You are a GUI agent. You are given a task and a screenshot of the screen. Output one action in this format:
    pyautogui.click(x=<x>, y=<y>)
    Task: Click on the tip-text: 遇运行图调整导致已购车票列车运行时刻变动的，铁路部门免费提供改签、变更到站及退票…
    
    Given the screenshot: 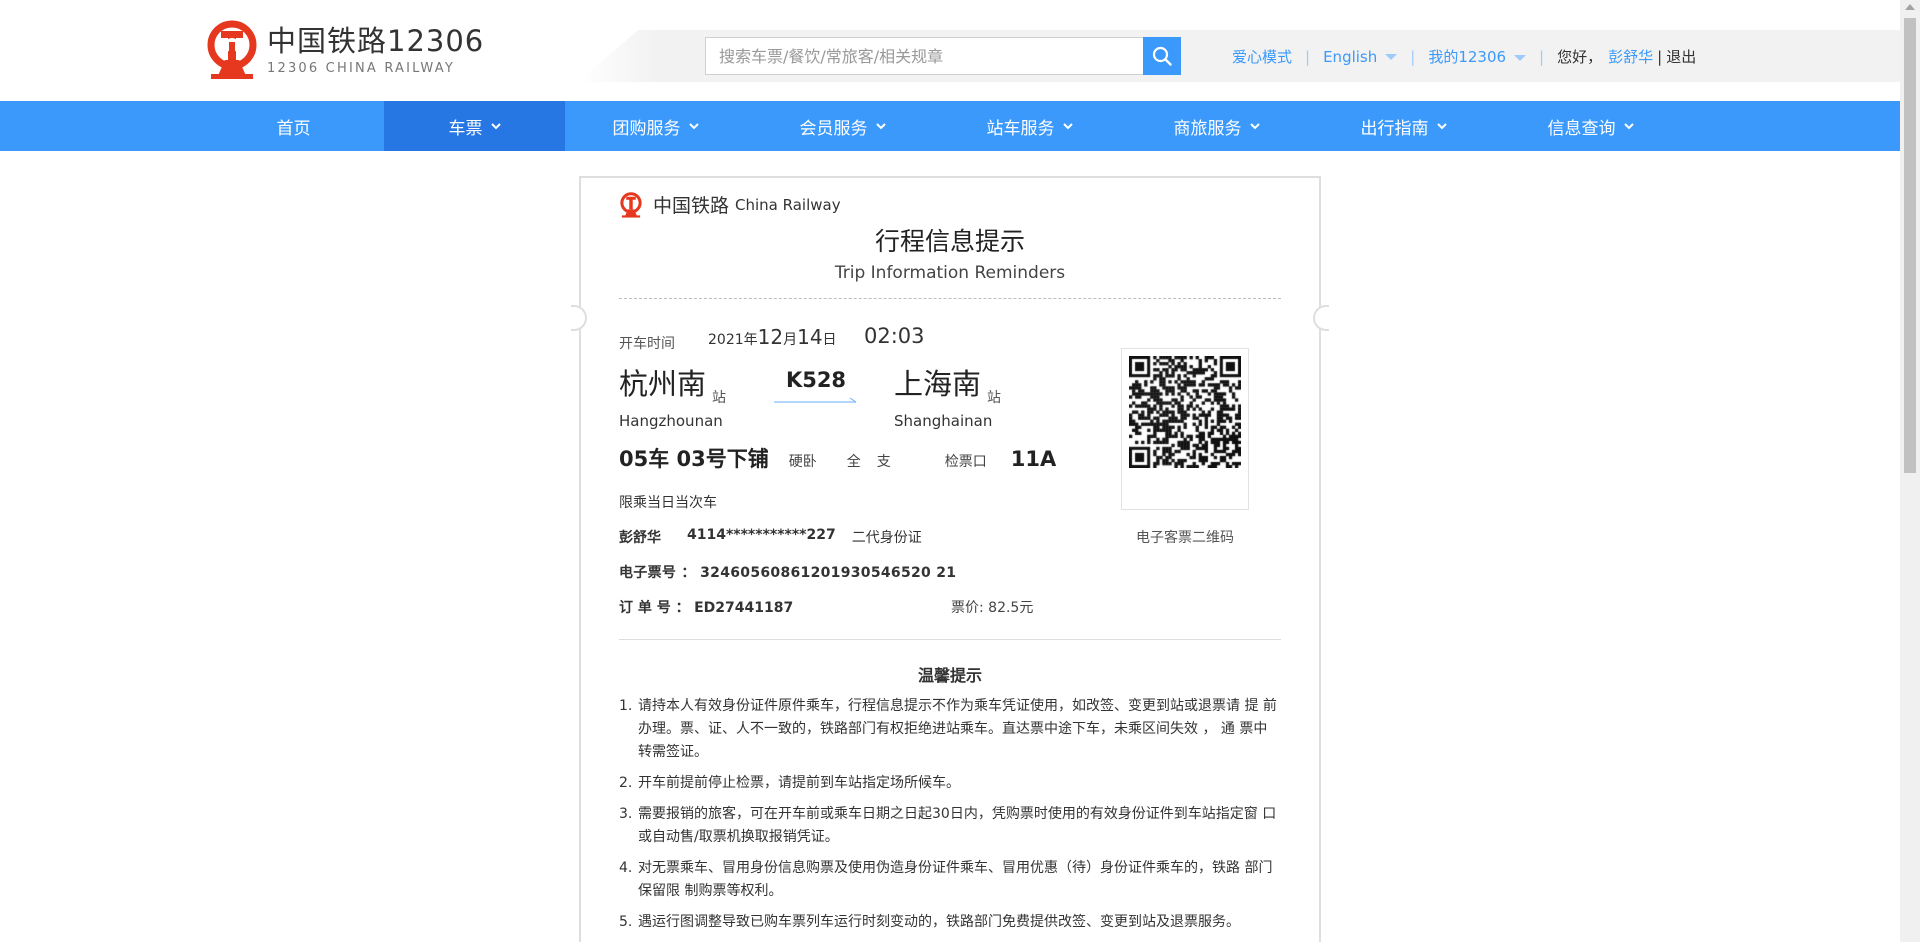 What is the action you would take?
    pyautogui.click(x=939, y=922)
    